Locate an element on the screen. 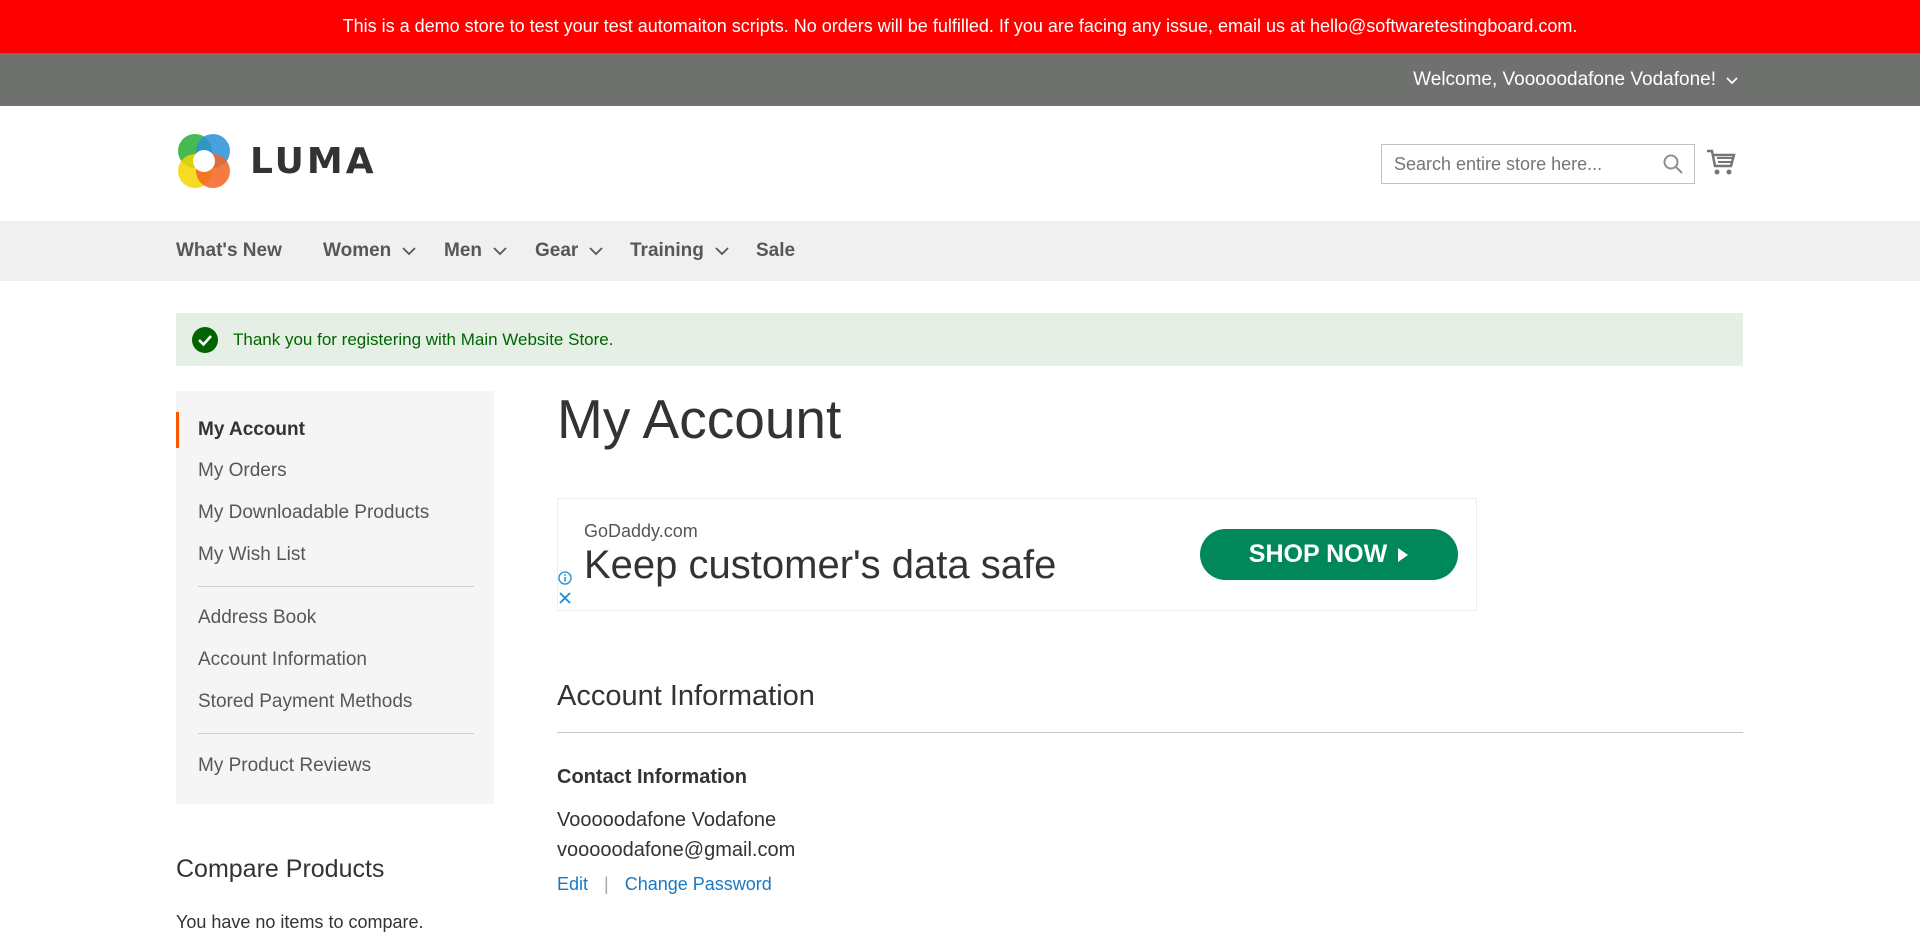 The width and height of the screenshot is (1920, 933). welcome-text: Welcome, Vooooodafone Vodafone! is located at coordinates (1564, 79).